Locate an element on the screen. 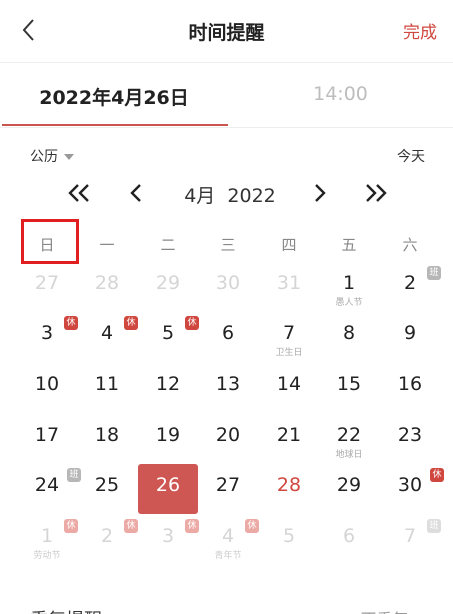 The width and height of the screenshot is (453, 614). day-cell: 5休 is located at coordinates (168, 337).